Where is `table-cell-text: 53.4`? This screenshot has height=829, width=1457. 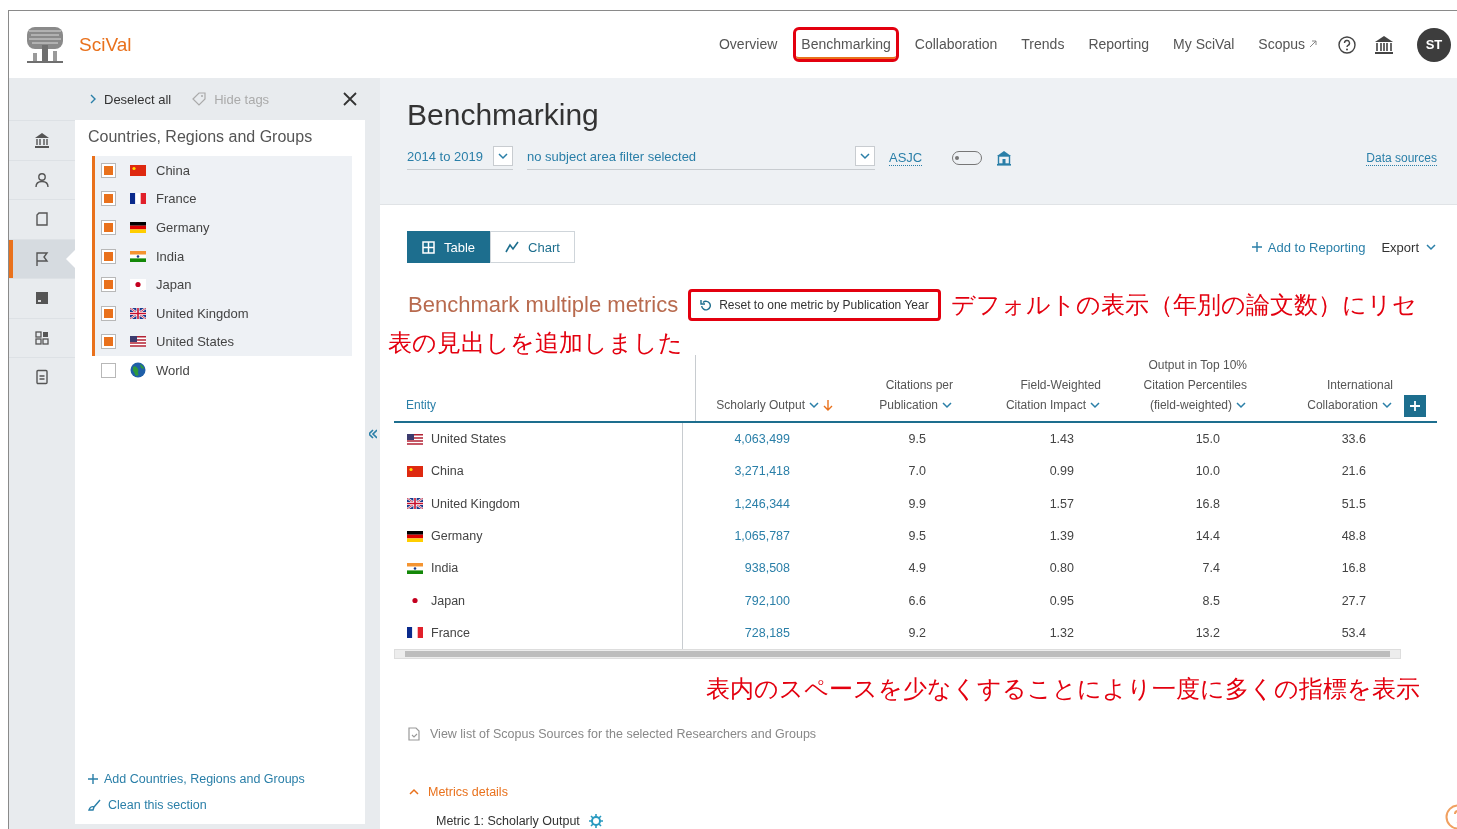 table-cell-text: 53.4 is located at coordinates (1353, 633).